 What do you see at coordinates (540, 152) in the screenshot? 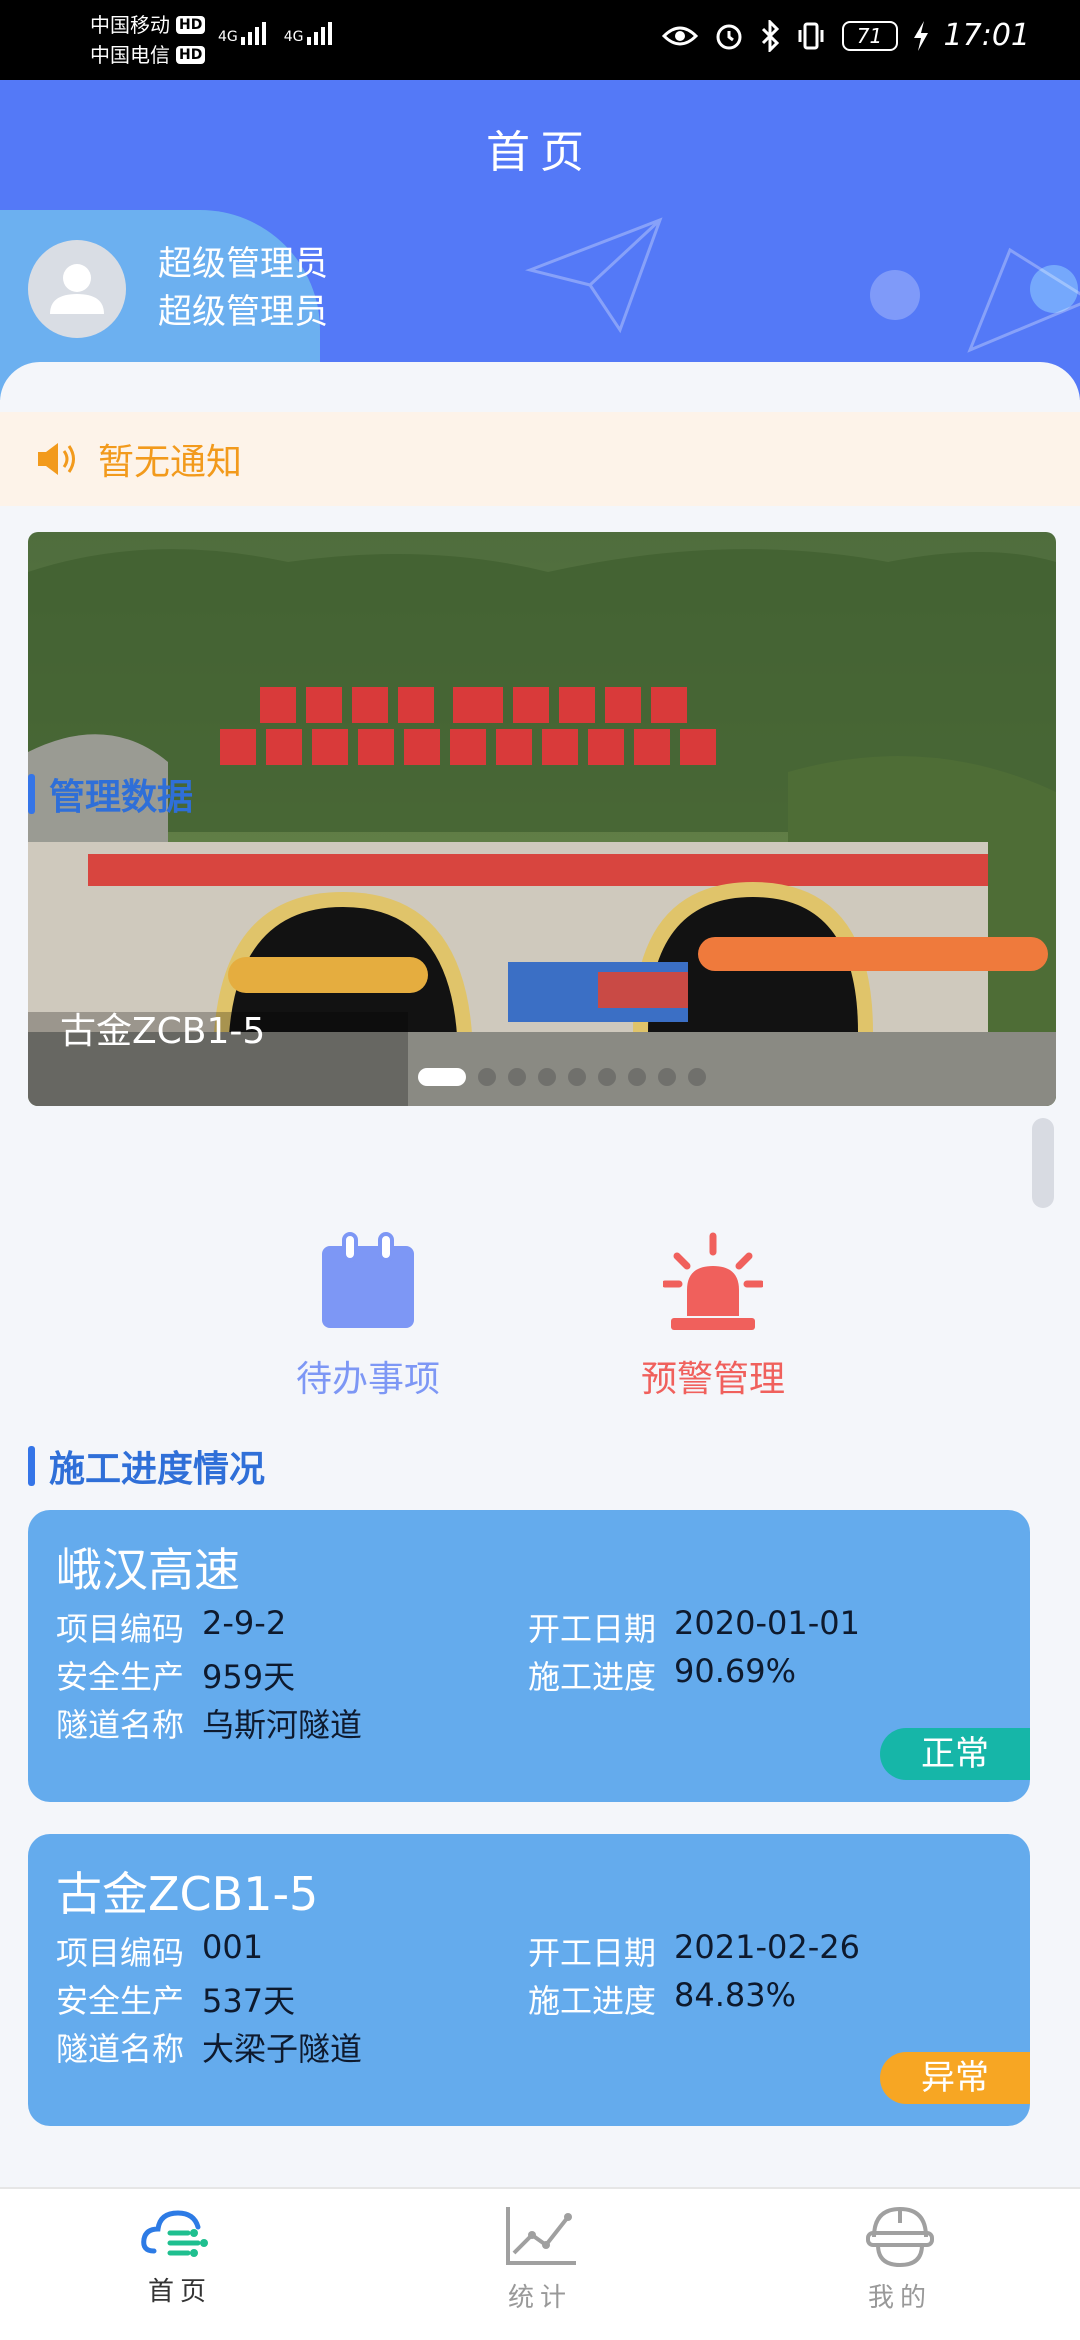
I see `page-title: 首页` at bounding box center [540, 152].